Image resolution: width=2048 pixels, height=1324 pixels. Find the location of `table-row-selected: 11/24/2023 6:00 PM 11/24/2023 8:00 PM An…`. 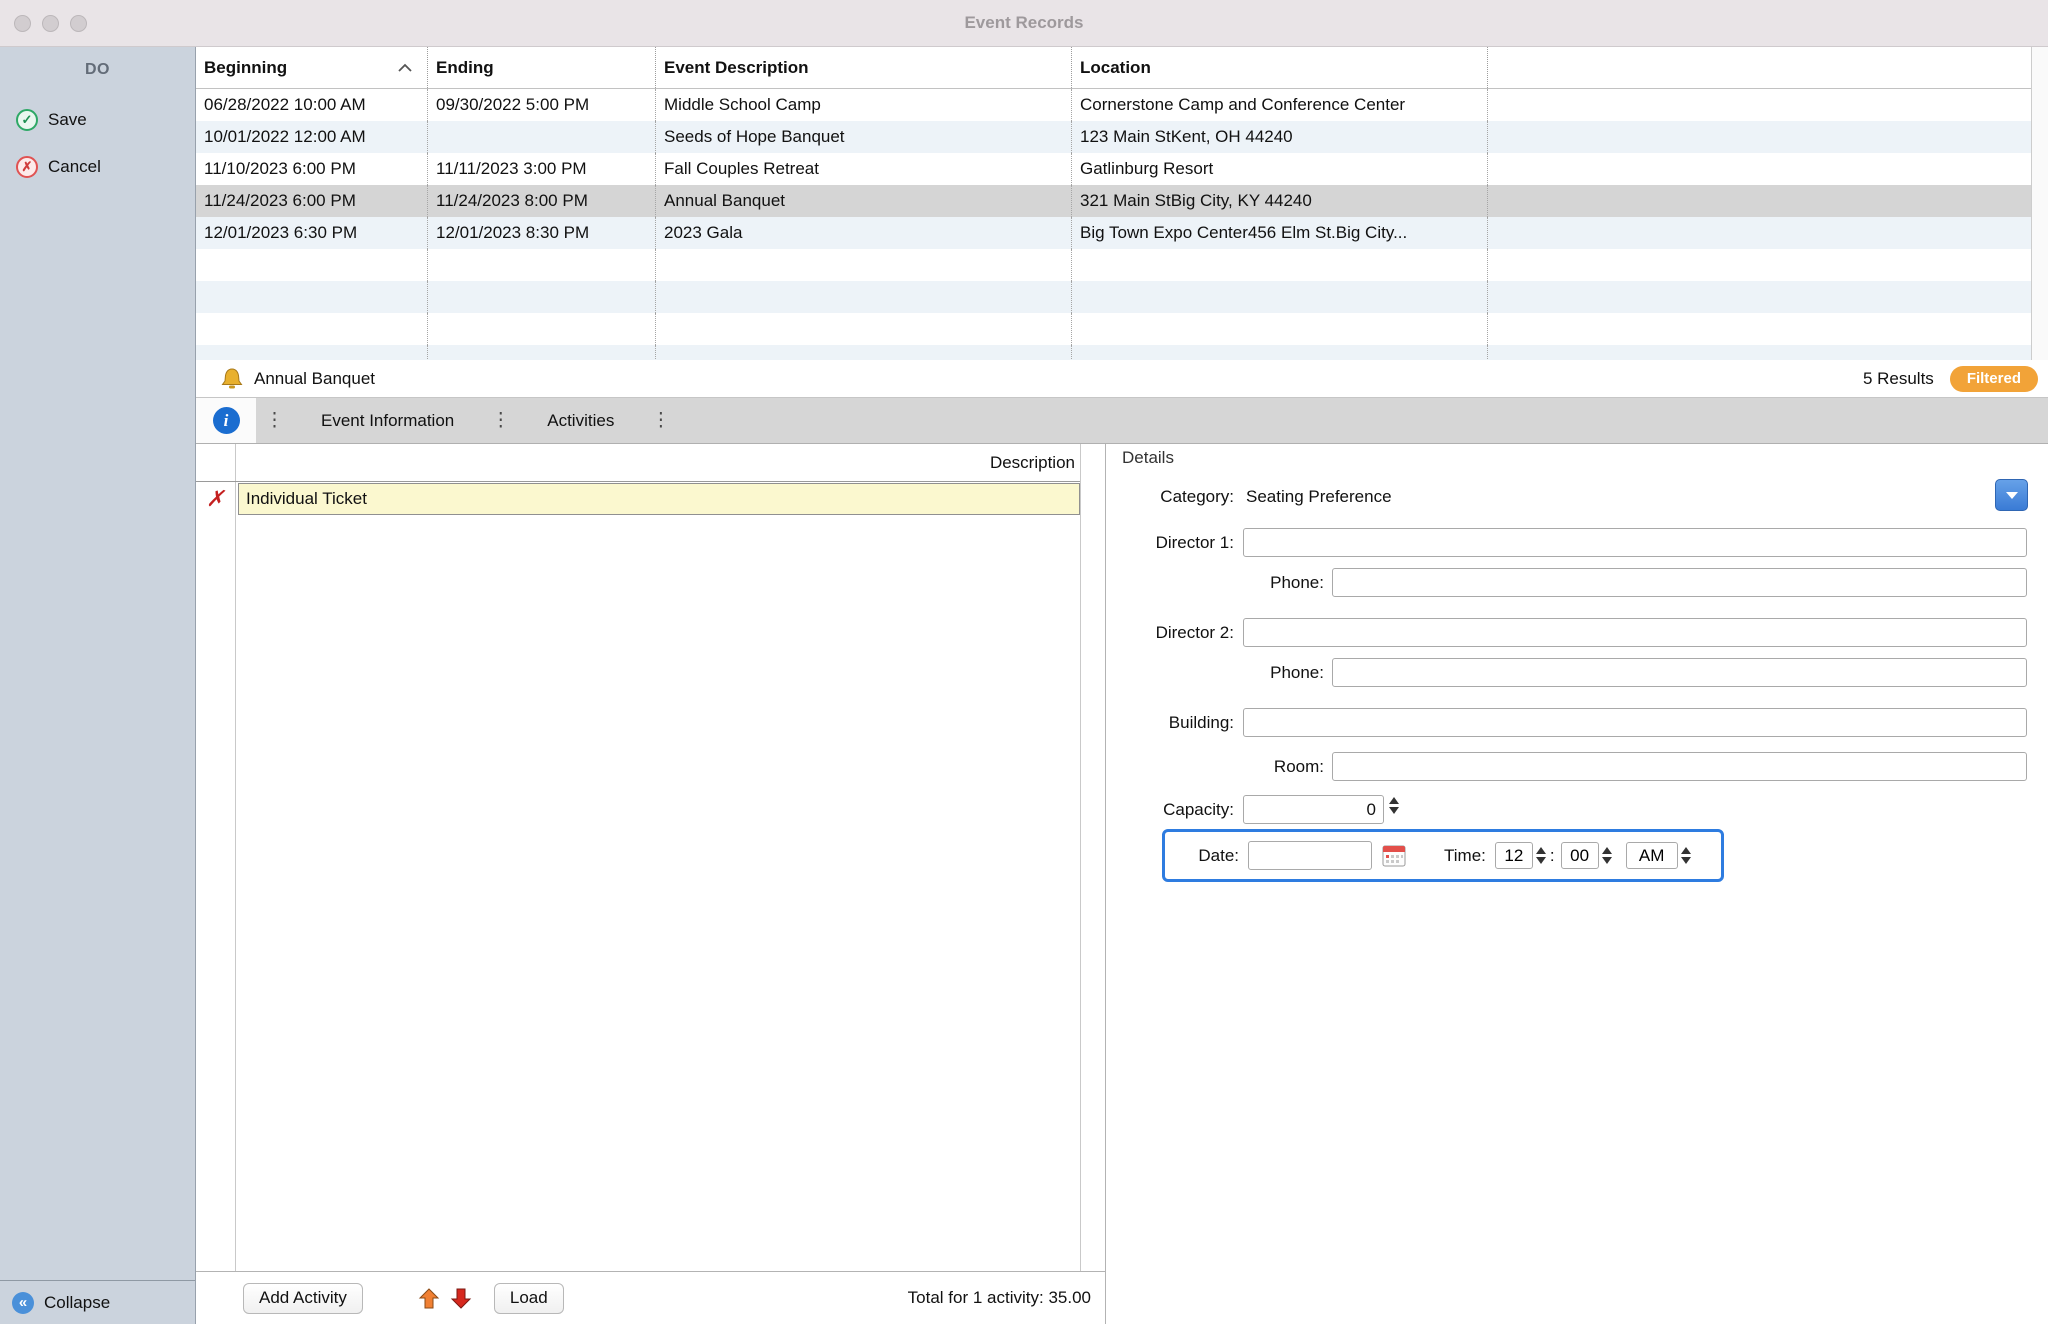

table-row-selected: 11/24/2023 6:00 PM 11/24/2023 8:00 PM An… is located at coordinates (1122, 201).